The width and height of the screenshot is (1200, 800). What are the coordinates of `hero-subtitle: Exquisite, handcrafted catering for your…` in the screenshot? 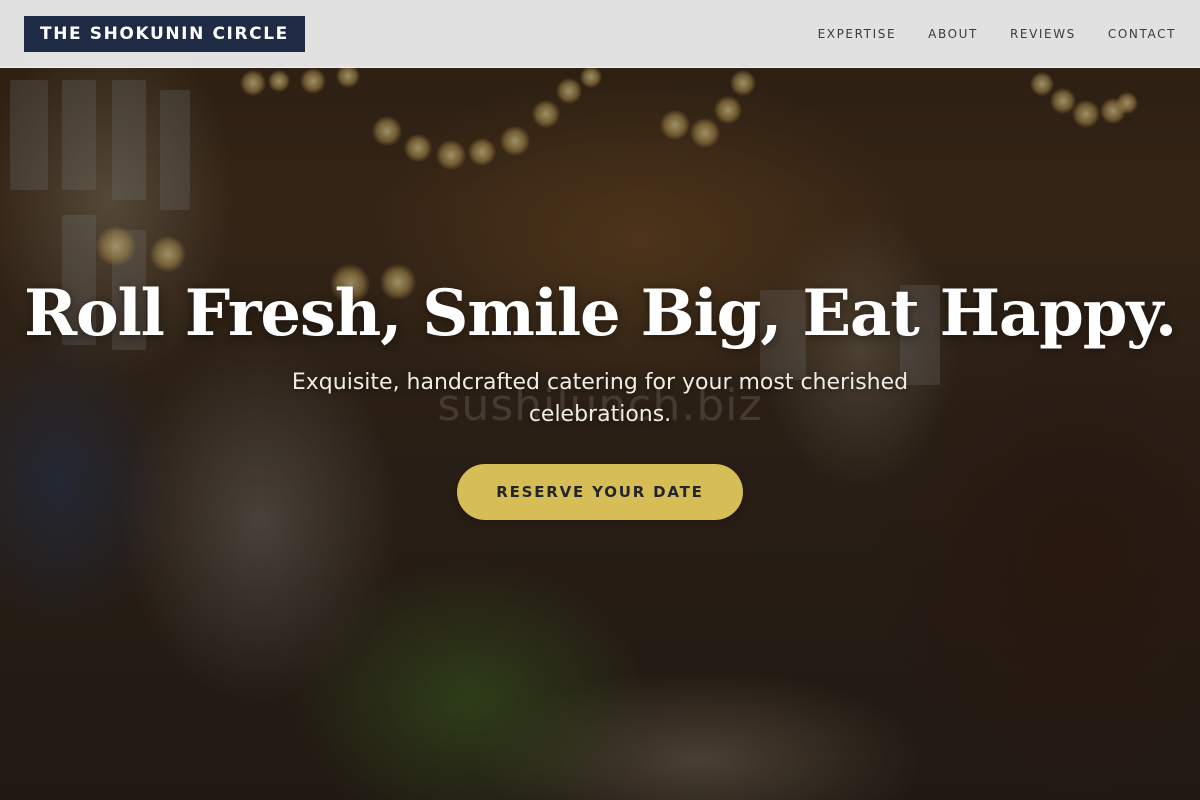 It's located at (600, 398).